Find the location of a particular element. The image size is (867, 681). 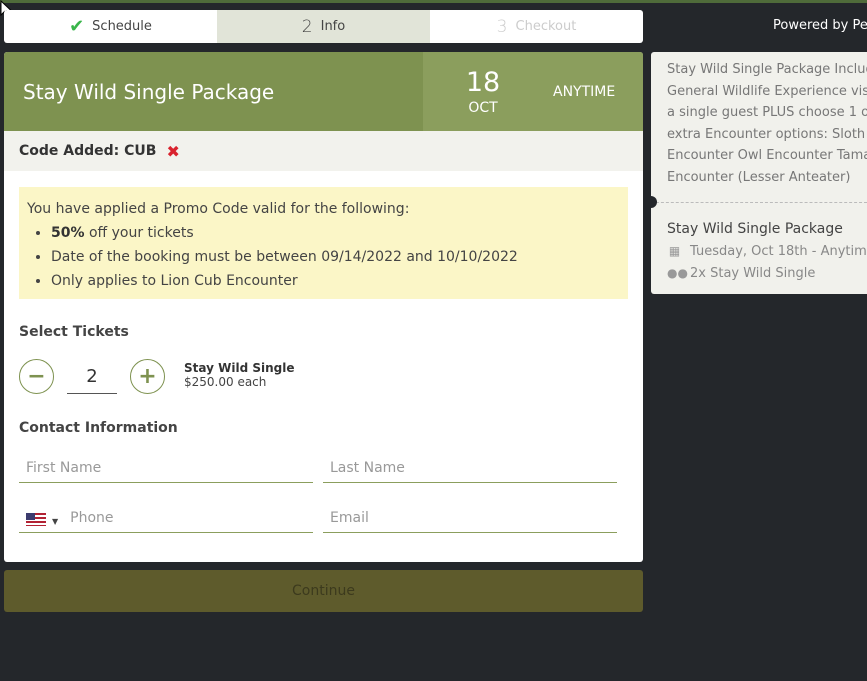

step-number: 2 is located at coordinates (307, 26).